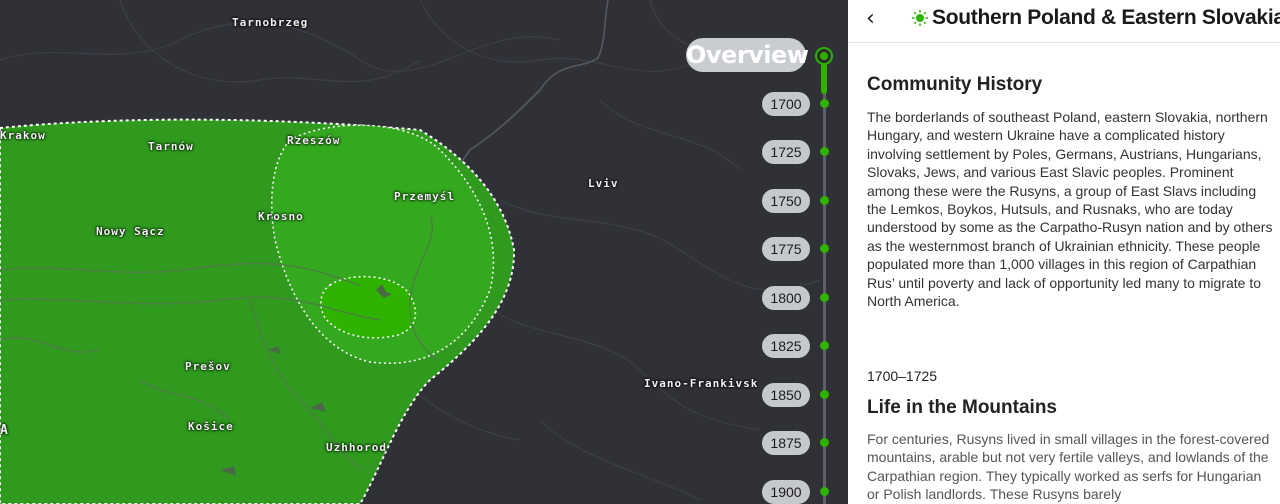 The width and height of the screenshot is (1280, 504). I want to click on timeline-year-1725: 1725, so click(786, 152).